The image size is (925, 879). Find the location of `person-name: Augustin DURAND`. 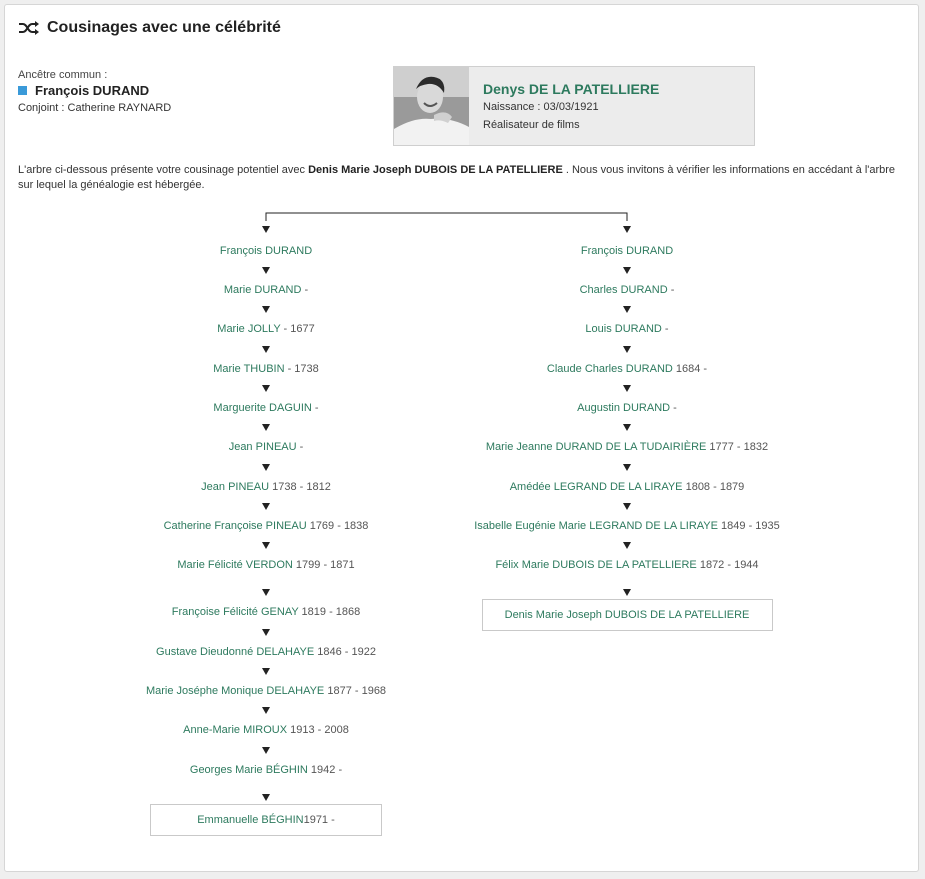

person-name: Augustin DURAND is located at coordinates (623, 408).